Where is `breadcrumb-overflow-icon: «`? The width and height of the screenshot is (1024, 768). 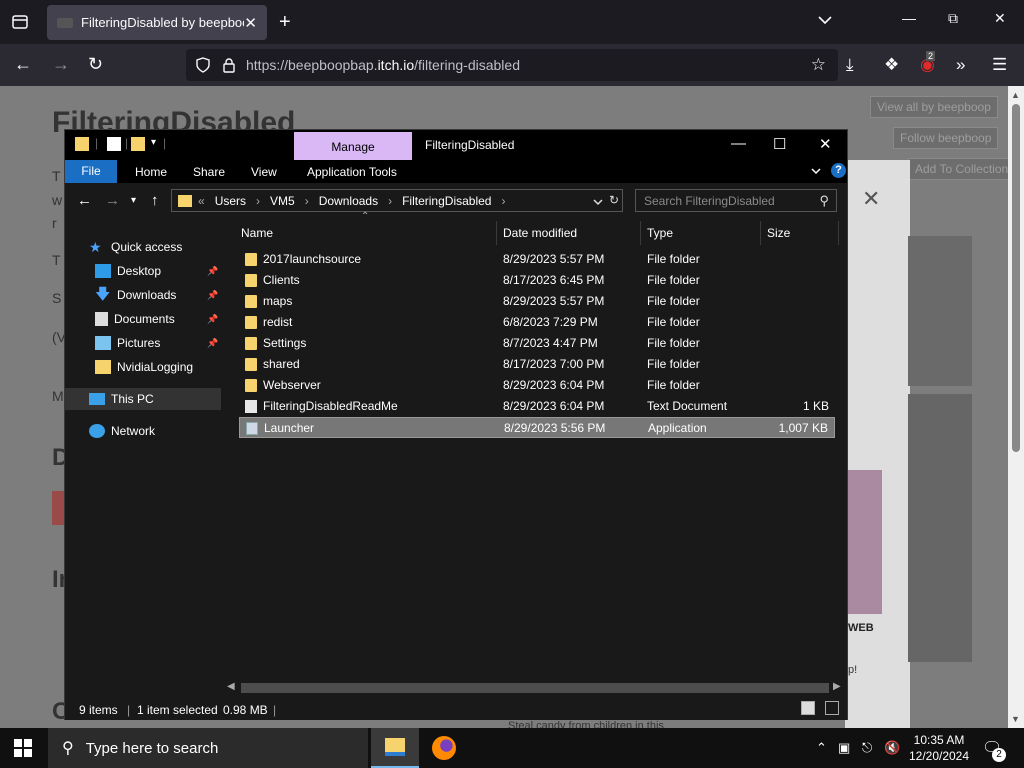 breadcrumb-overflow-icon: « is located at coordinates (201, 201).